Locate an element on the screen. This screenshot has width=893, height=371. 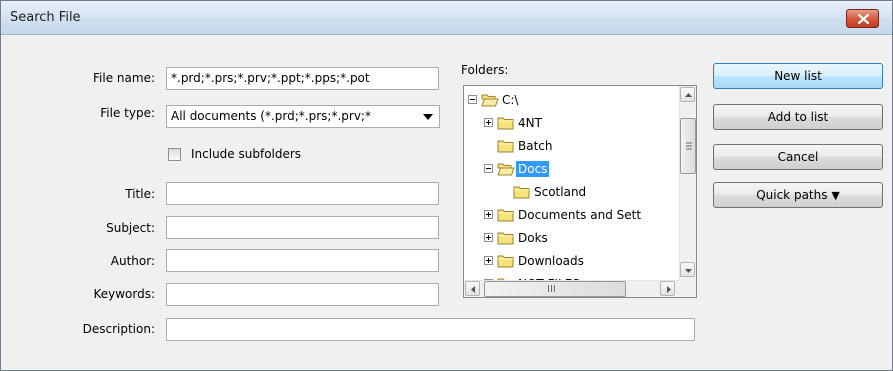
quick-paths-button-label: Quick paths is located at coordinates (792, 195).